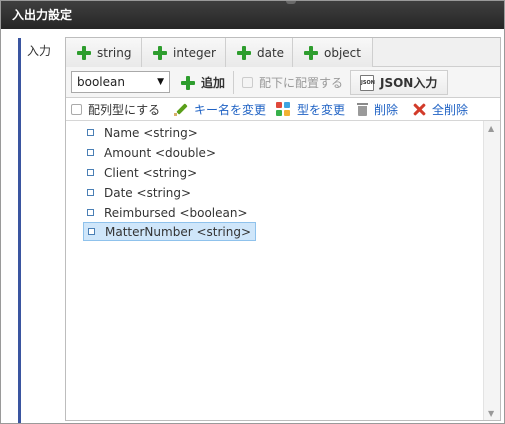 The height and width of the screenshot is (424, 505). What do you see at coordinates (39, 51) in the screenshot?
I see `input-section-label: 入力` at bounding box center [39, 51].